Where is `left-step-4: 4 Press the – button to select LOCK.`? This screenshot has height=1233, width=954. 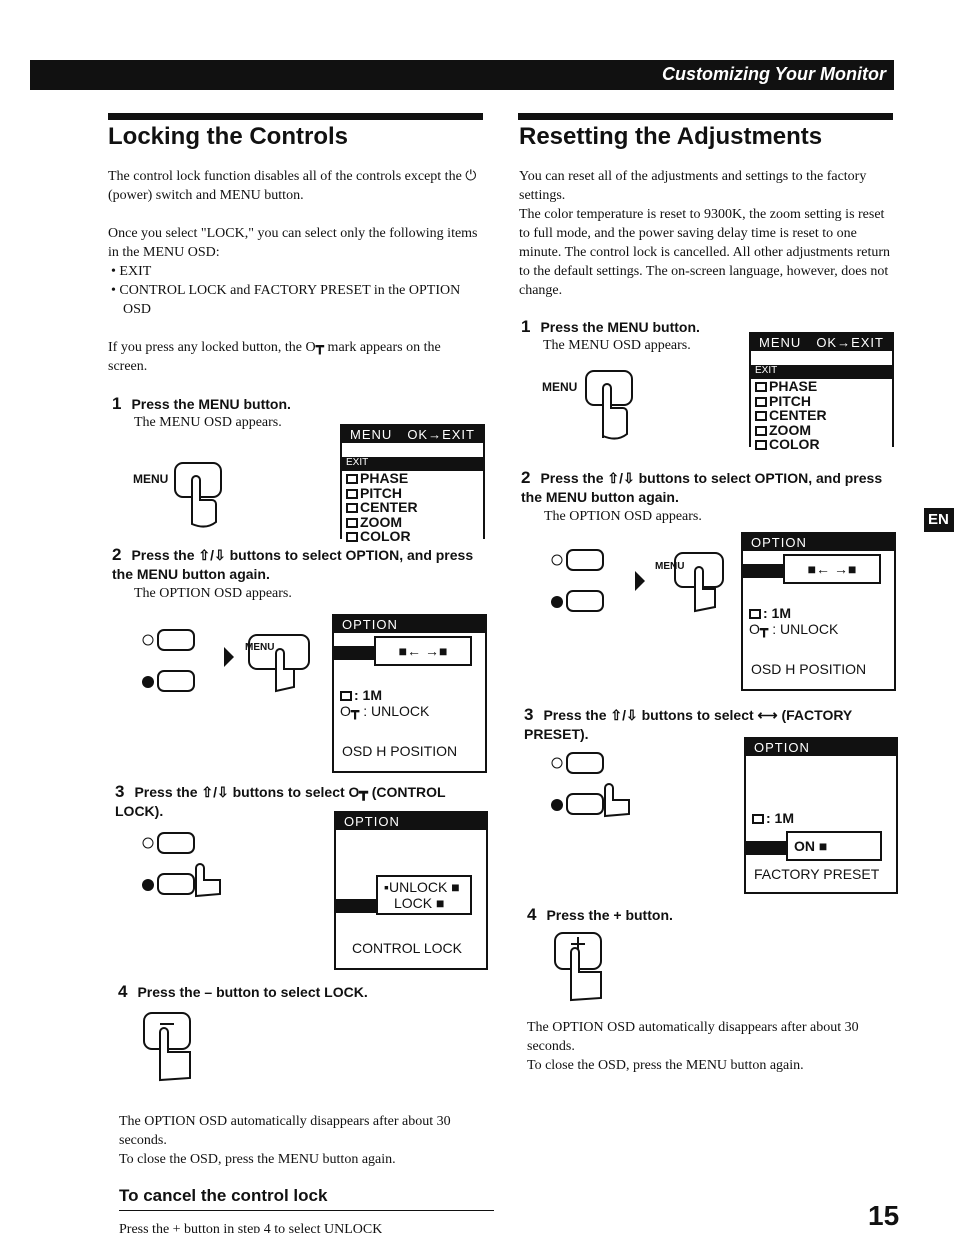 left-step-4: 4 Press the – button to select LOCK. is located at coordinates (243, 991).